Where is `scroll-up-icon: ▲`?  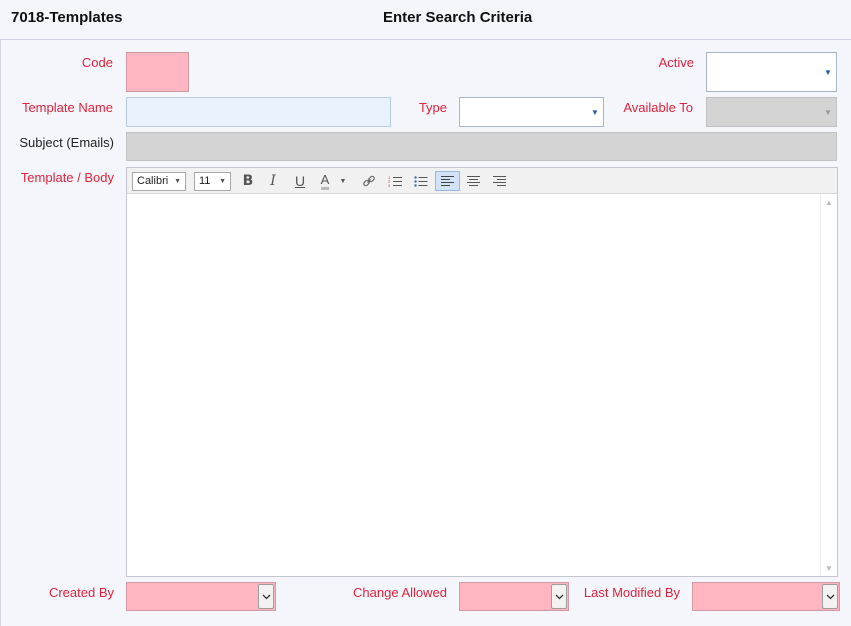 scroll-up-icon: ▲ is located at coordinates (829, 202).